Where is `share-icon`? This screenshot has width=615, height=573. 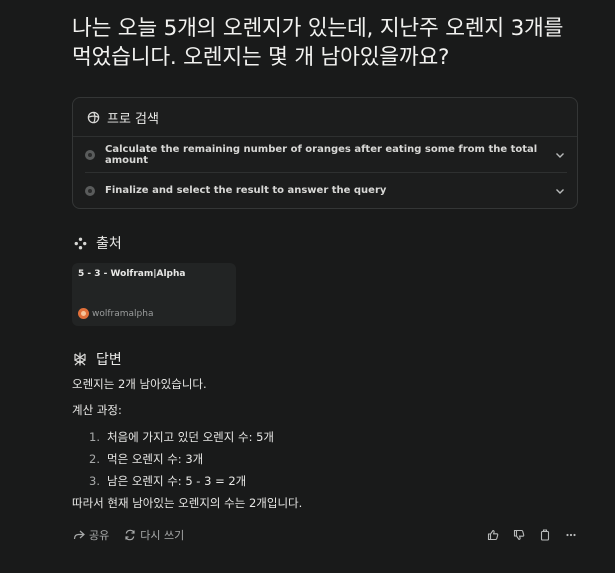
share-icon is located at coordinates (78, 535).